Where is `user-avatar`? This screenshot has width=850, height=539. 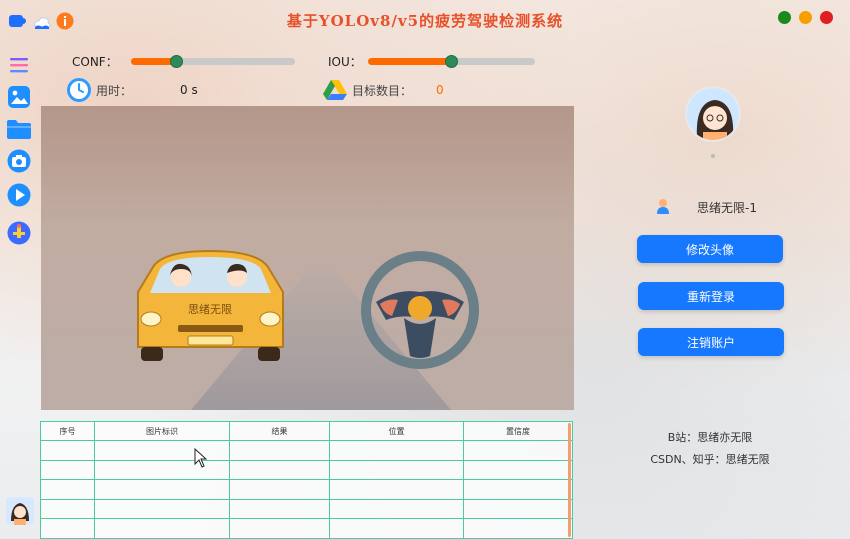
user-avatar is located at coordinates (713, 114).